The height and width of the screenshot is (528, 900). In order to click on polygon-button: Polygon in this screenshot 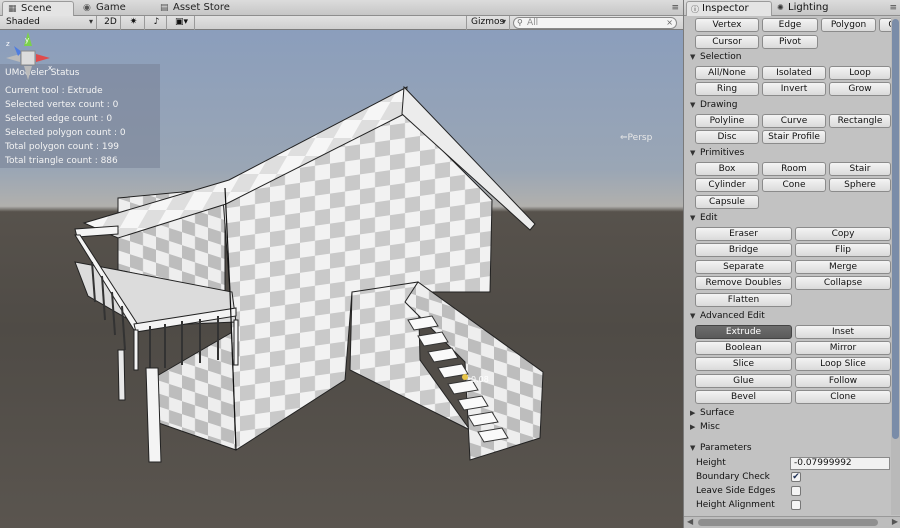, I will do `click(848, 25)`.